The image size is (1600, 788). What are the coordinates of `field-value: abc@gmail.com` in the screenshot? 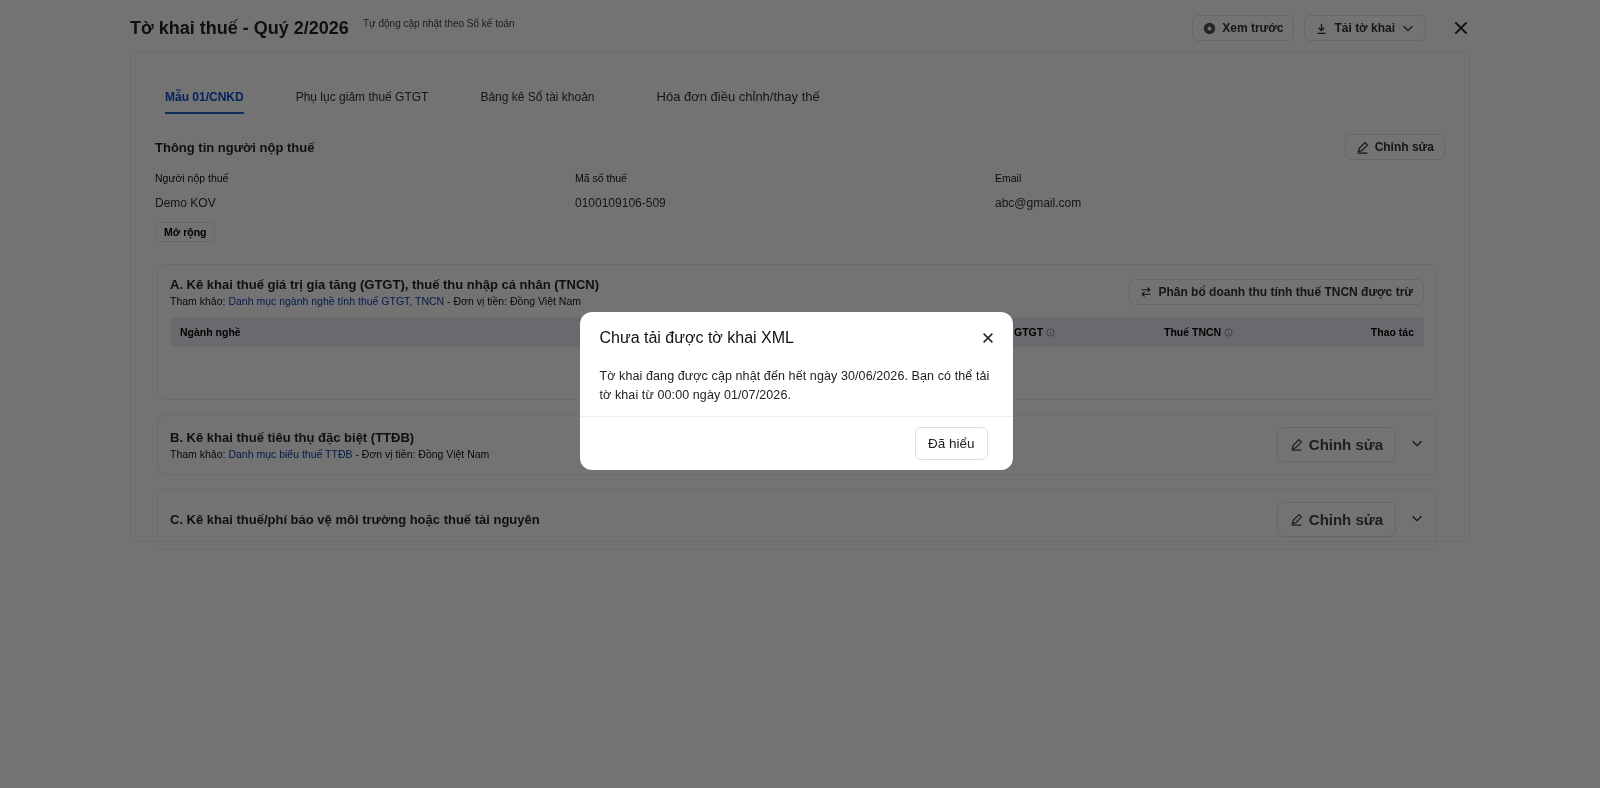 It's located at (1039, 203).